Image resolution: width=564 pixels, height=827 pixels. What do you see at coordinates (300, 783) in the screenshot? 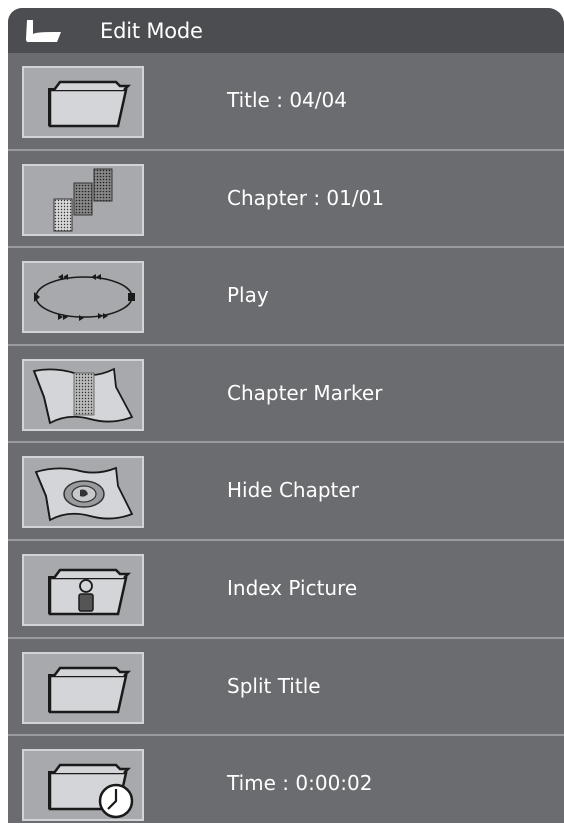
I see `menu-item-label: Time : 0:00:02` at bounding box center [300, 783].